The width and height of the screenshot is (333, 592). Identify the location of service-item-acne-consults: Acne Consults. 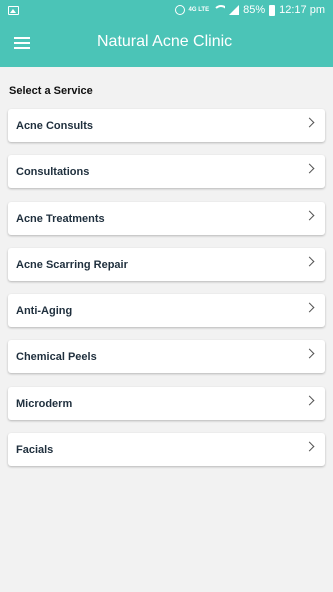
(166, 125).